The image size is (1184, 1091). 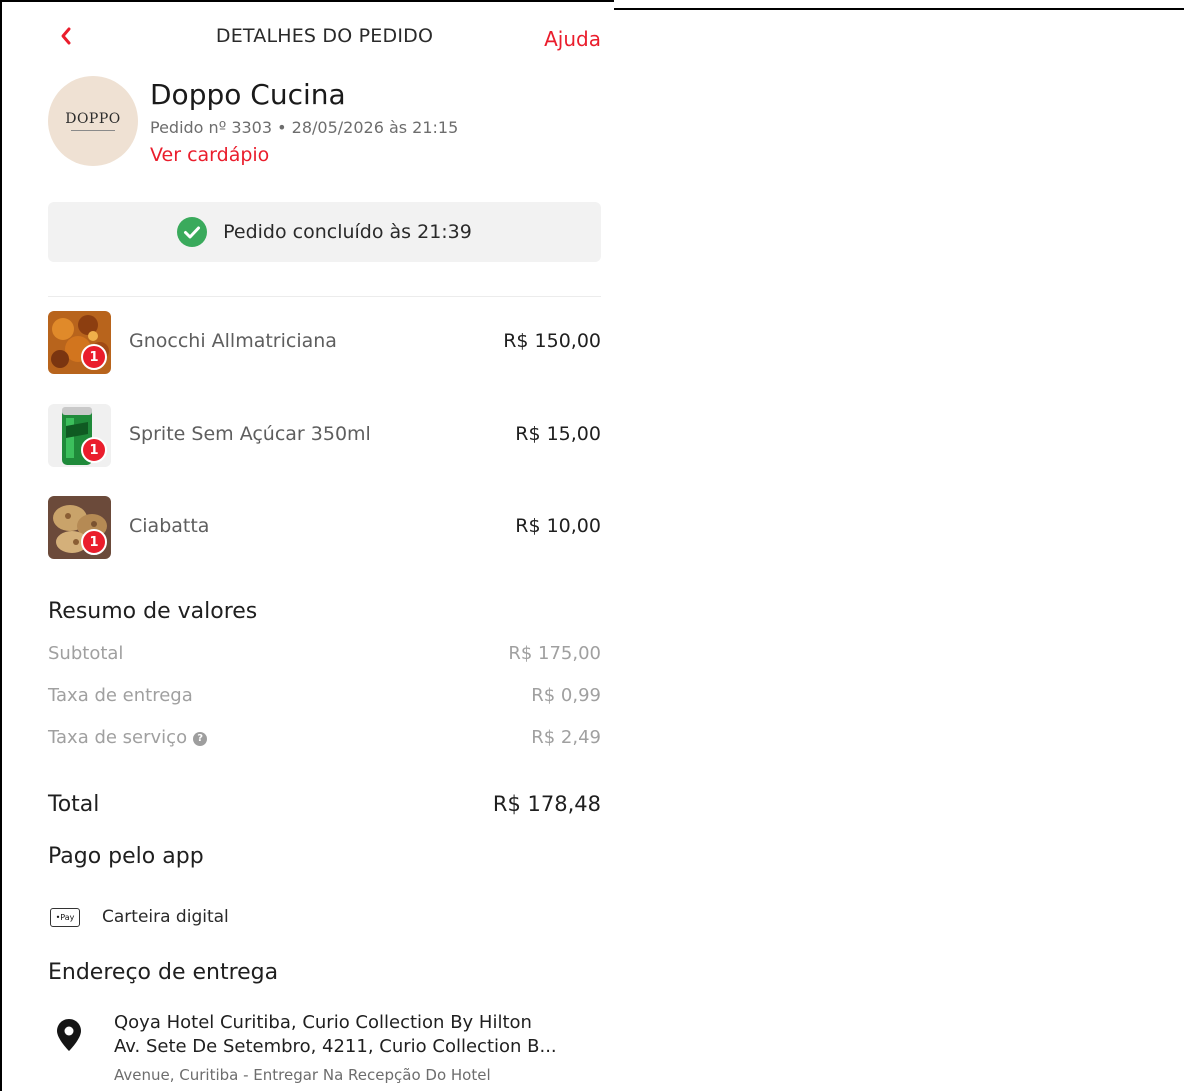 What do you see at coordinates (572, 39) in the screenshot?
I see `help-link: Ajuda` at bounding box center [572, 39].